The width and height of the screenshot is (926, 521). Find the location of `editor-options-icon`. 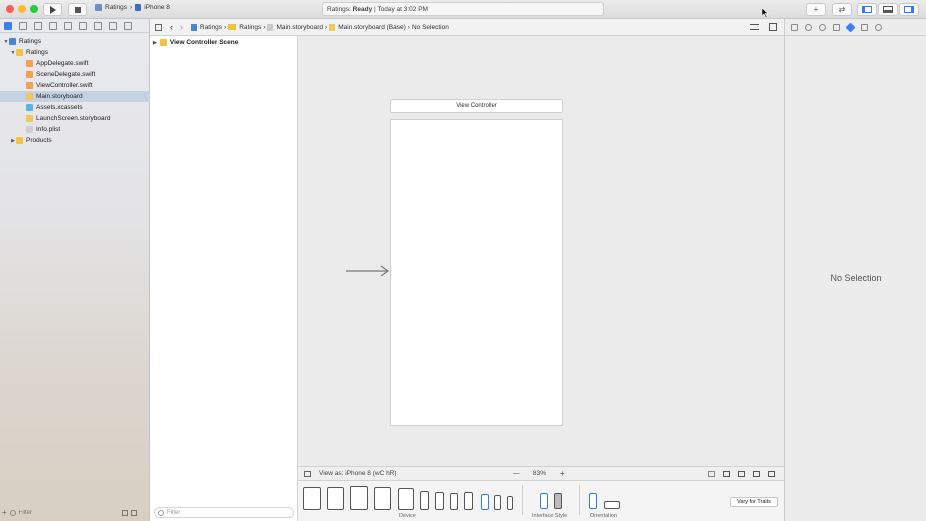

editor-options-icon is located at coordinates (754, 27).